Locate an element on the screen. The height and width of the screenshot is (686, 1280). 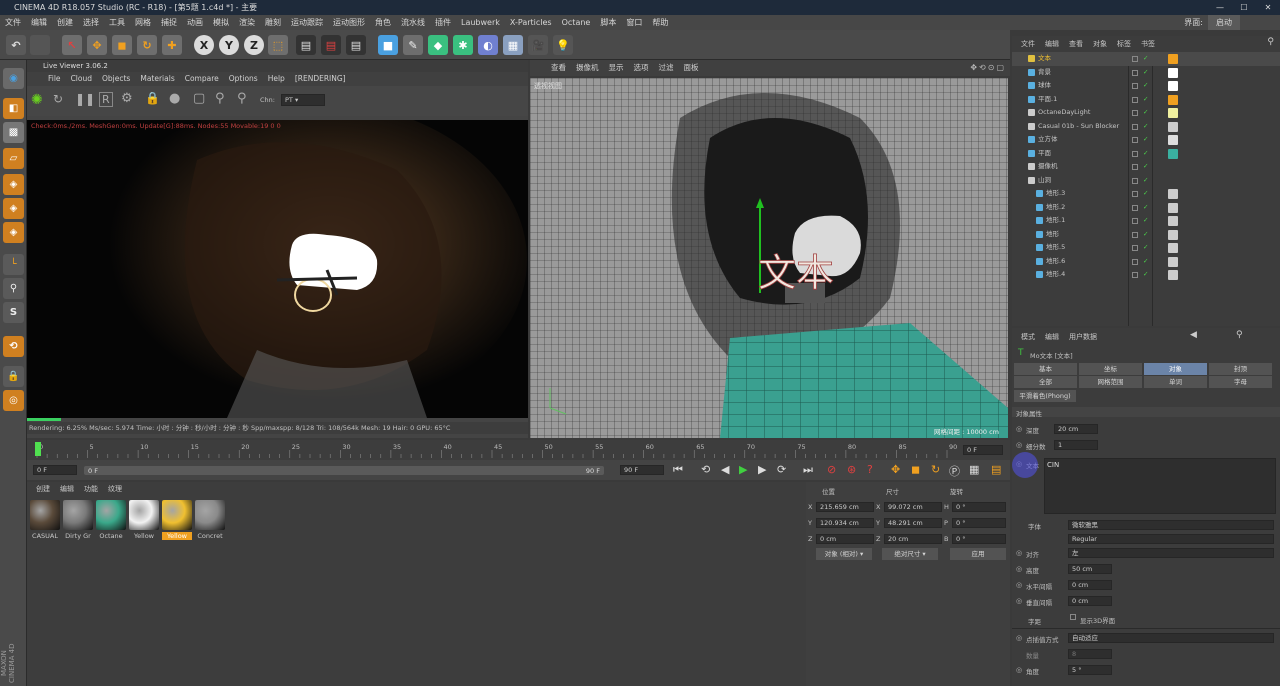
current-frame-field: 0 F is located at coordinates (983, 450).